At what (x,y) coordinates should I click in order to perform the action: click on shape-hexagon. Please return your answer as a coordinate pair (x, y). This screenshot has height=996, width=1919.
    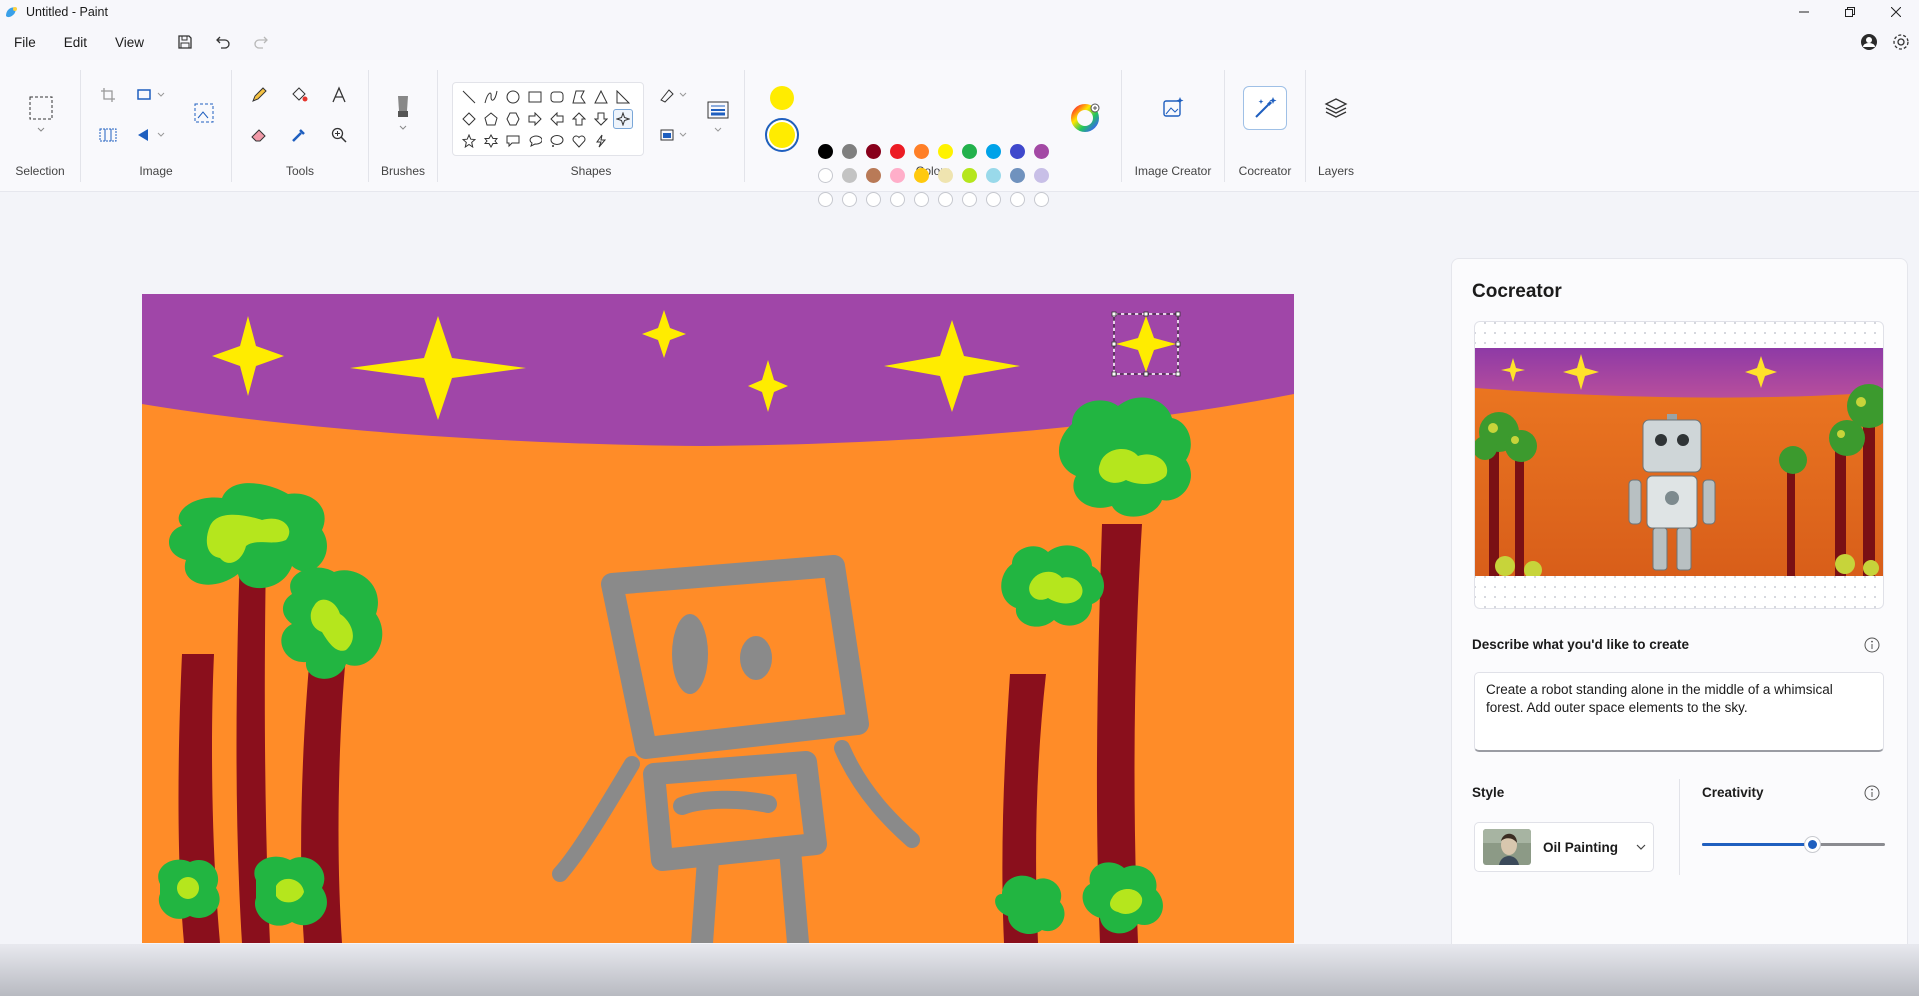
    Looking at the image, I should click on (513, 119).